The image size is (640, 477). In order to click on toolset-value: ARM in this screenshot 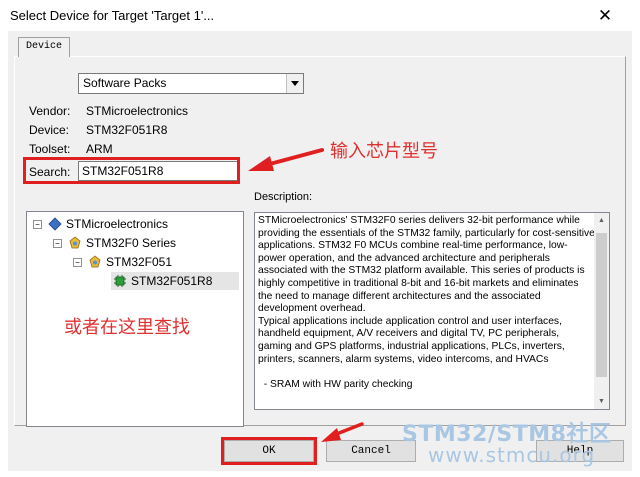, I will do `click(99, 149)`.